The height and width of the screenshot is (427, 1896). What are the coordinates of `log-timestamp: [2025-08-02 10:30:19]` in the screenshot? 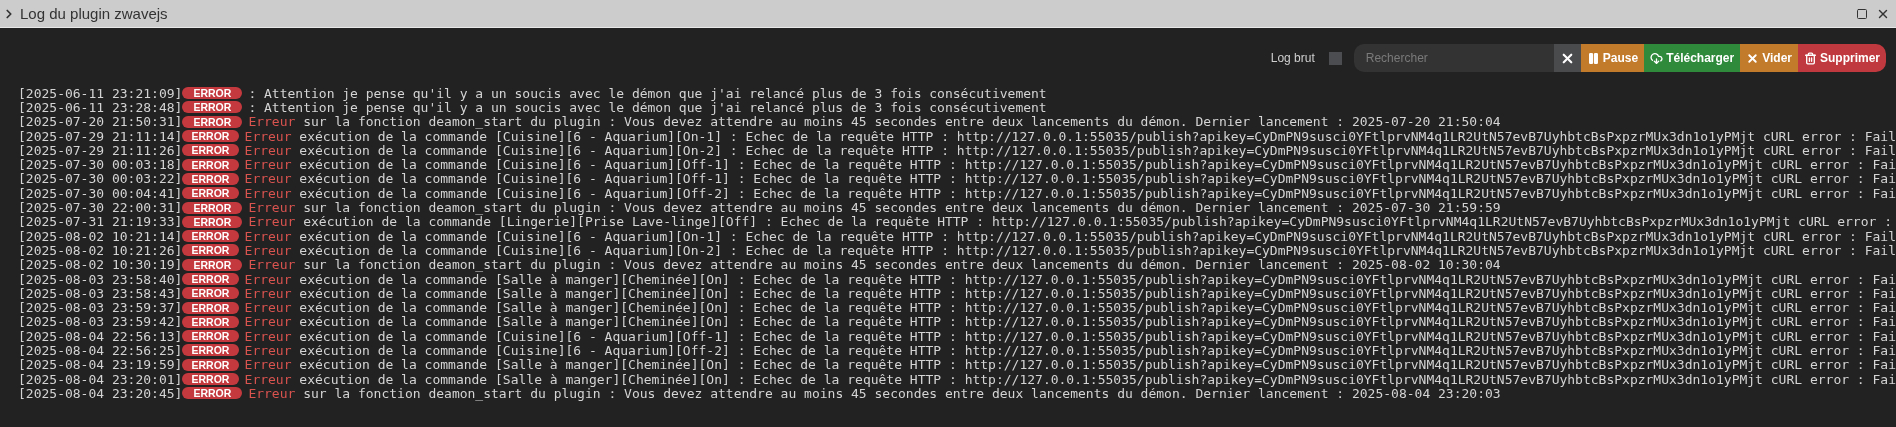 It's located at (100, 265).